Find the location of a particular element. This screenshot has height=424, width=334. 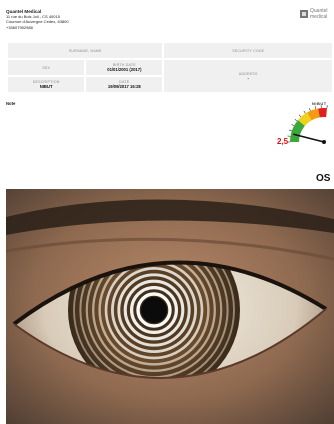

exam-date-cell: DATE 19/09/2017 16:28 is located at coordinates (124, 84).